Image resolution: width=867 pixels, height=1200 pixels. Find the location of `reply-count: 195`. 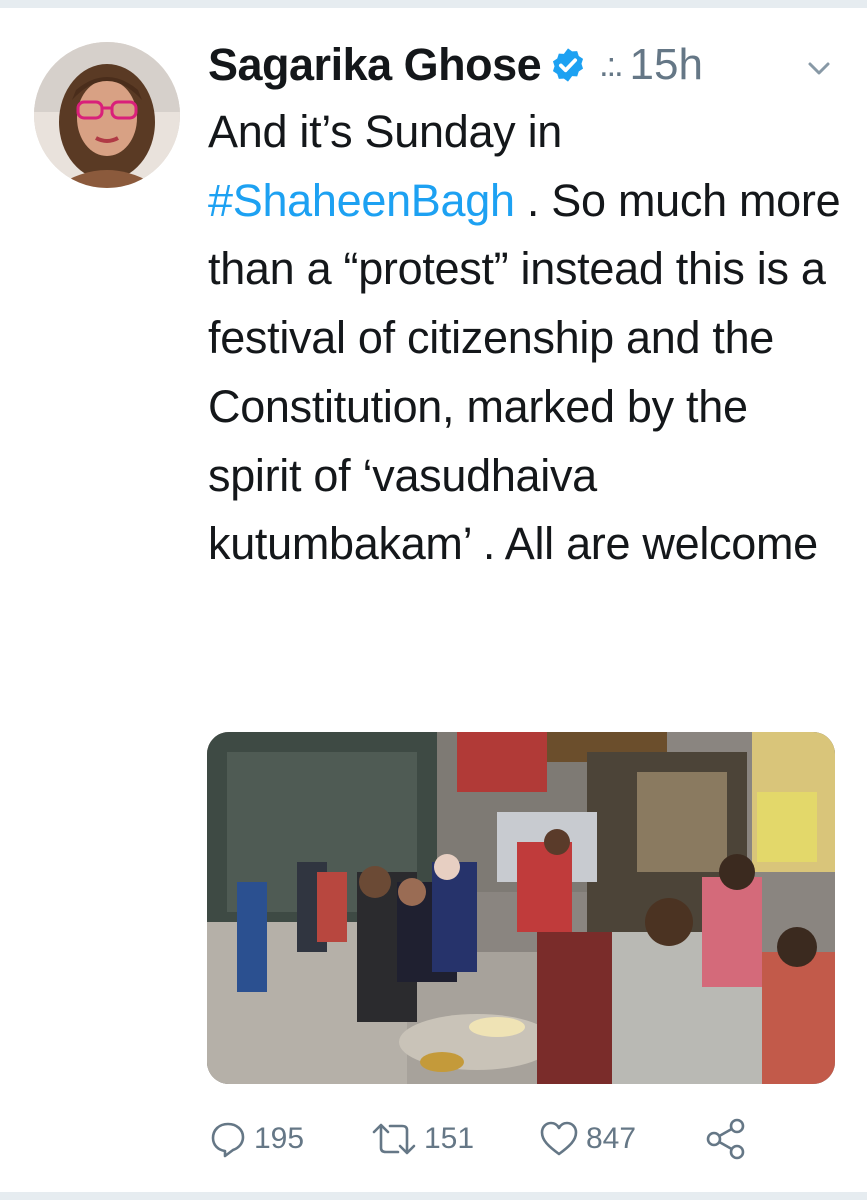

reply-count: 195 is located at coordinates (279, 1138).